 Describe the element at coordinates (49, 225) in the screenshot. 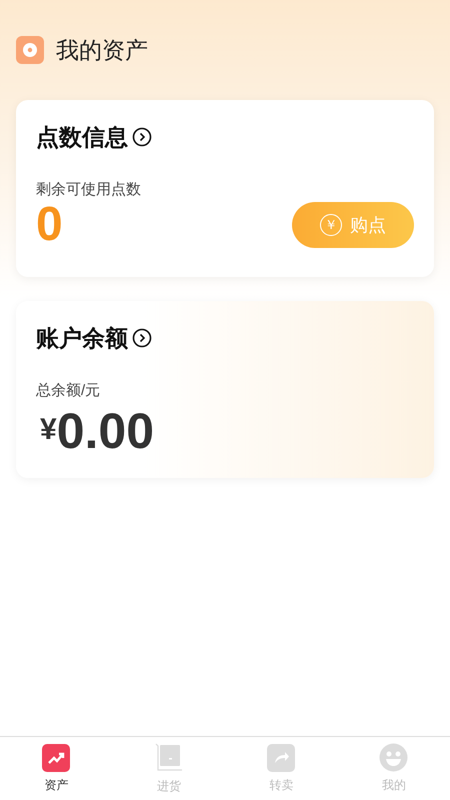

I see `points-value: 0` at that location.